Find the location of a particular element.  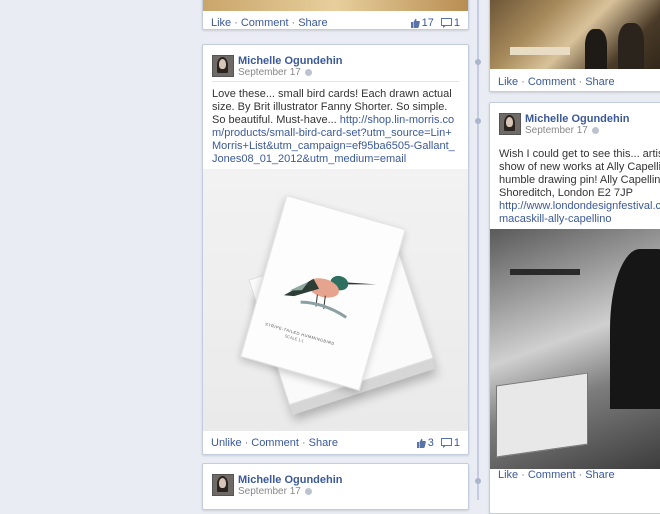

like-count: 3 is located at coordinates (431, 443).